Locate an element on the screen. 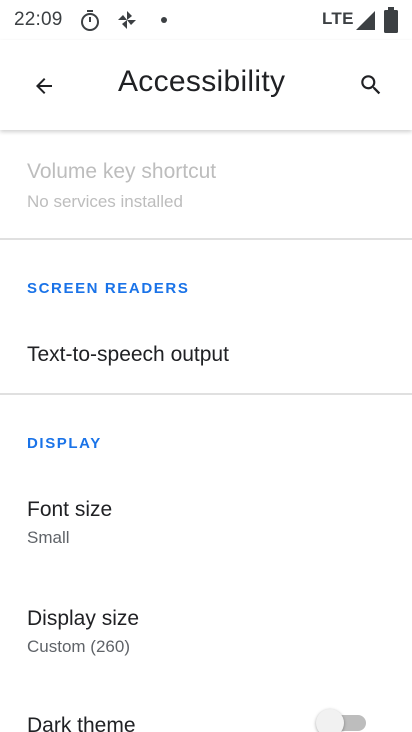  page-title: Accessibility is located at coordinates (202, 81).